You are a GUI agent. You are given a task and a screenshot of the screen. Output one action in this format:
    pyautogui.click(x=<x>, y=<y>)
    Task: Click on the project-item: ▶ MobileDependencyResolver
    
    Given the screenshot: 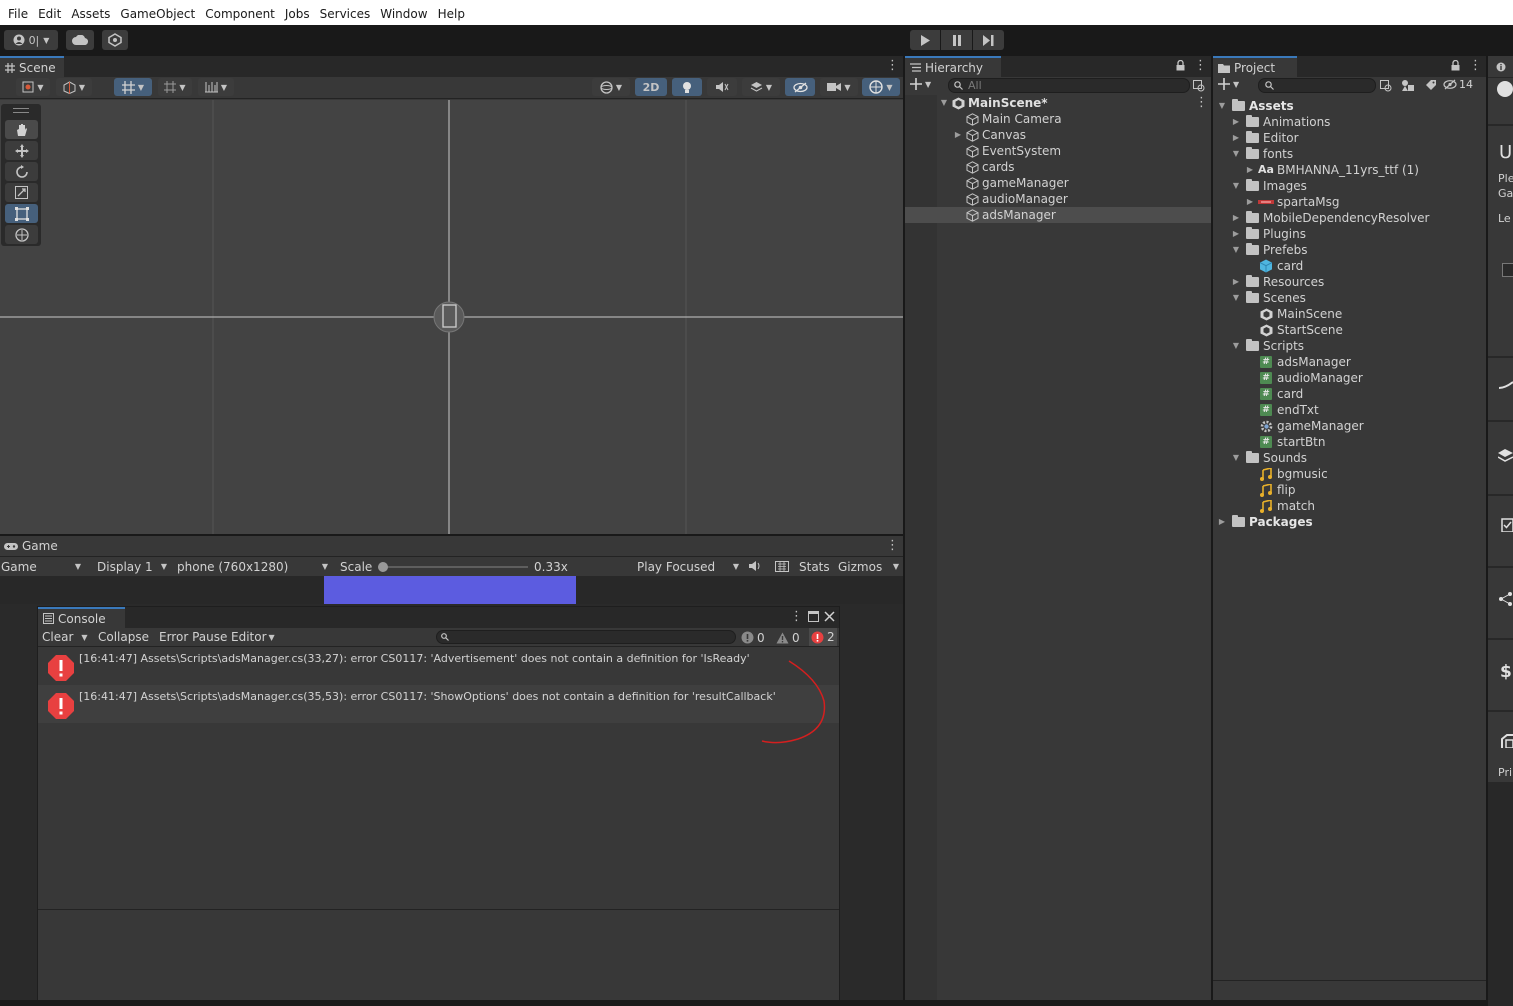 What is the action you would take?
    pyautogui.click(x=1330, y=218)
    